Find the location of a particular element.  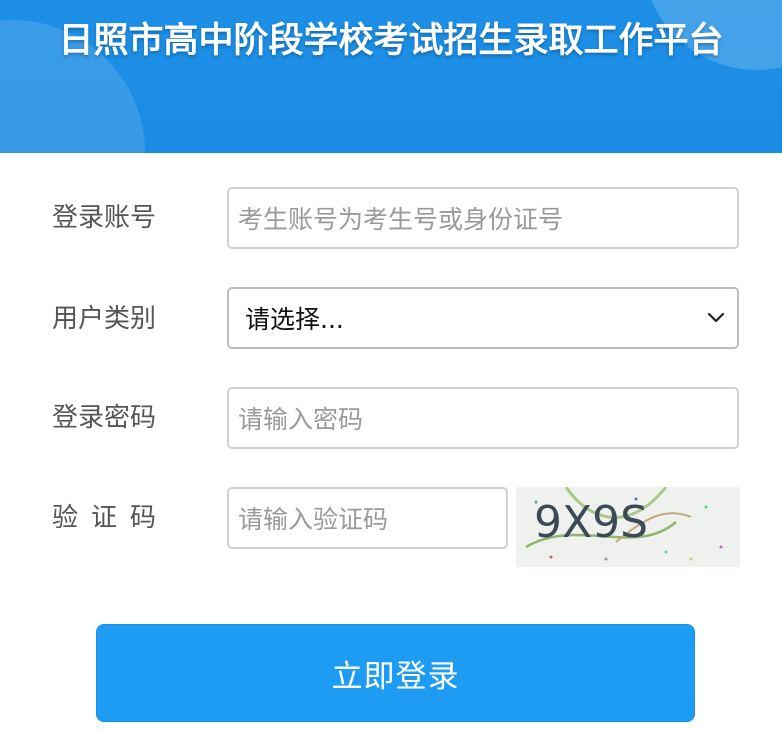

login-button: 立即登录 is located at coordinates (395, 673).